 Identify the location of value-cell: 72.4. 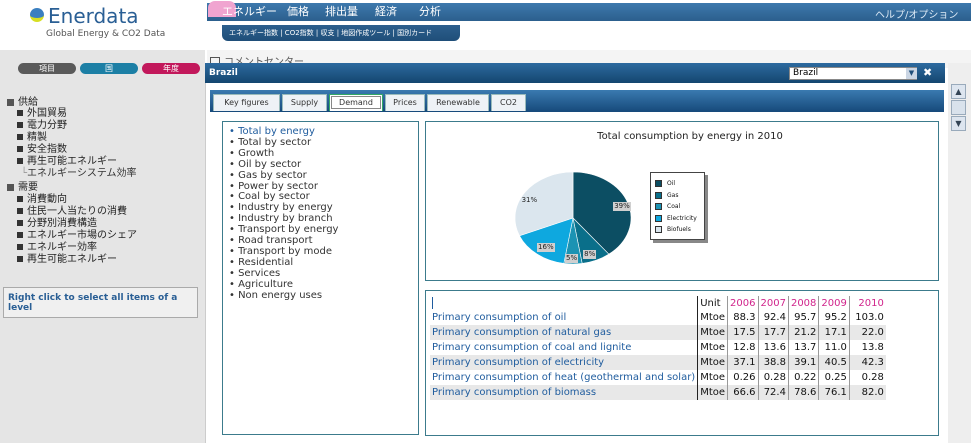
(773, 392).